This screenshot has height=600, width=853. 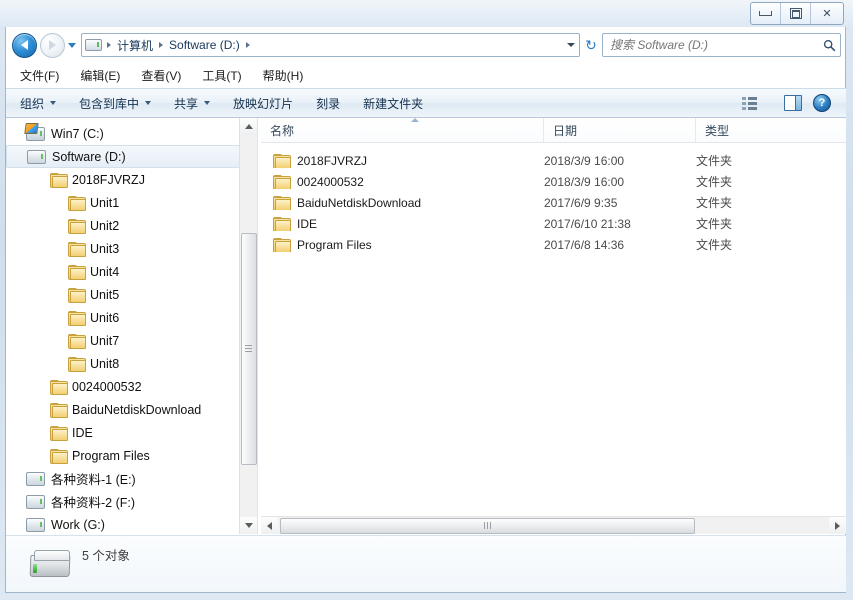 I want to click on menu-tools: 工具(T), so click(x=221, y=75).